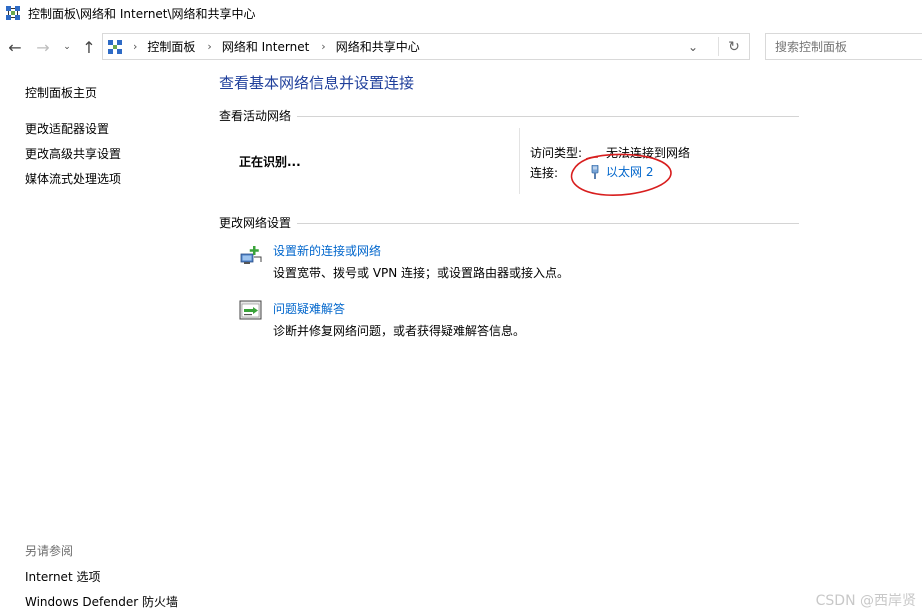 This screenshot has height=616, width=922. I want to click on see-also-defender-firewall: Windows Defender 防火墙, so click(101, 601).